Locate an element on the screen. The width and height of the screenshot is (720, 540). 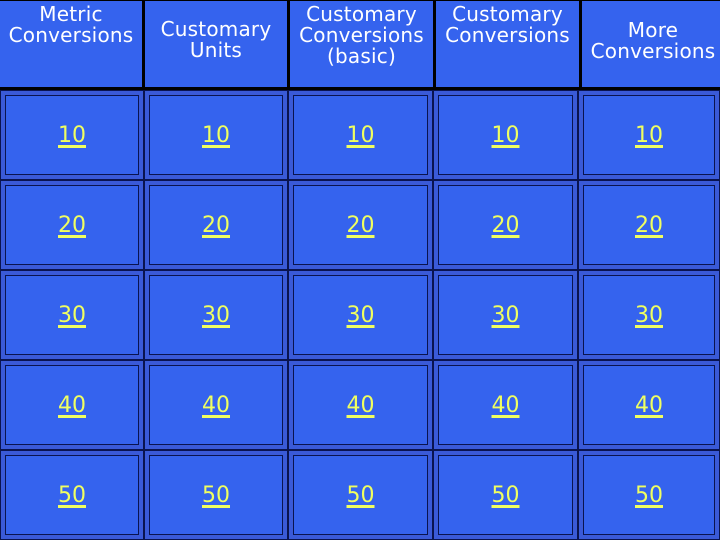
question-tile-more-conversions-10: 10 is located at coordinates (649, 135).